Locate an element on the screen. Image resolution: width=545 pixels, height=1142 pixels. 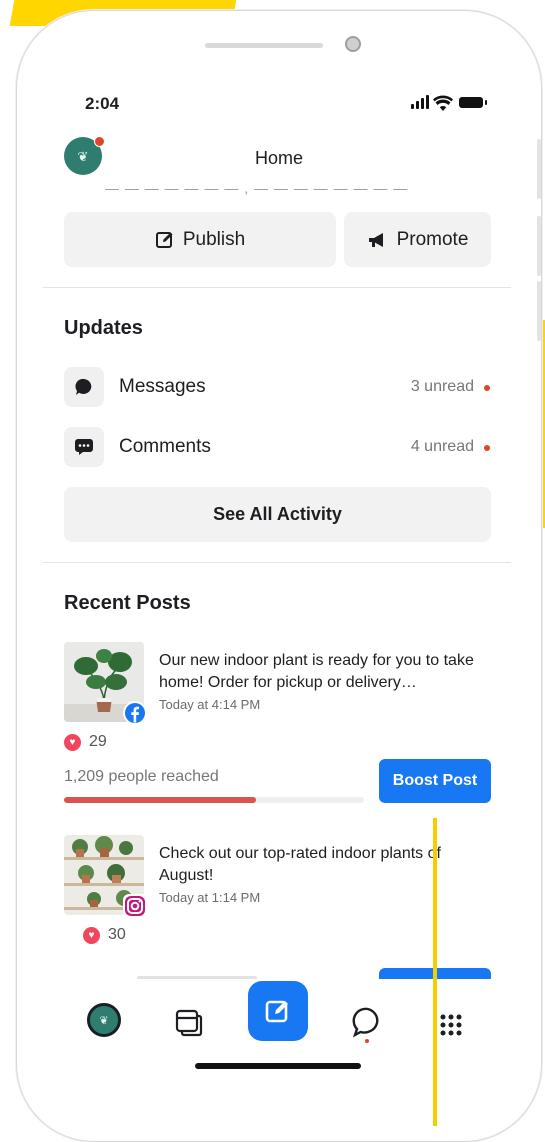
reach-progress-fill is located at coordinates (160, 800).